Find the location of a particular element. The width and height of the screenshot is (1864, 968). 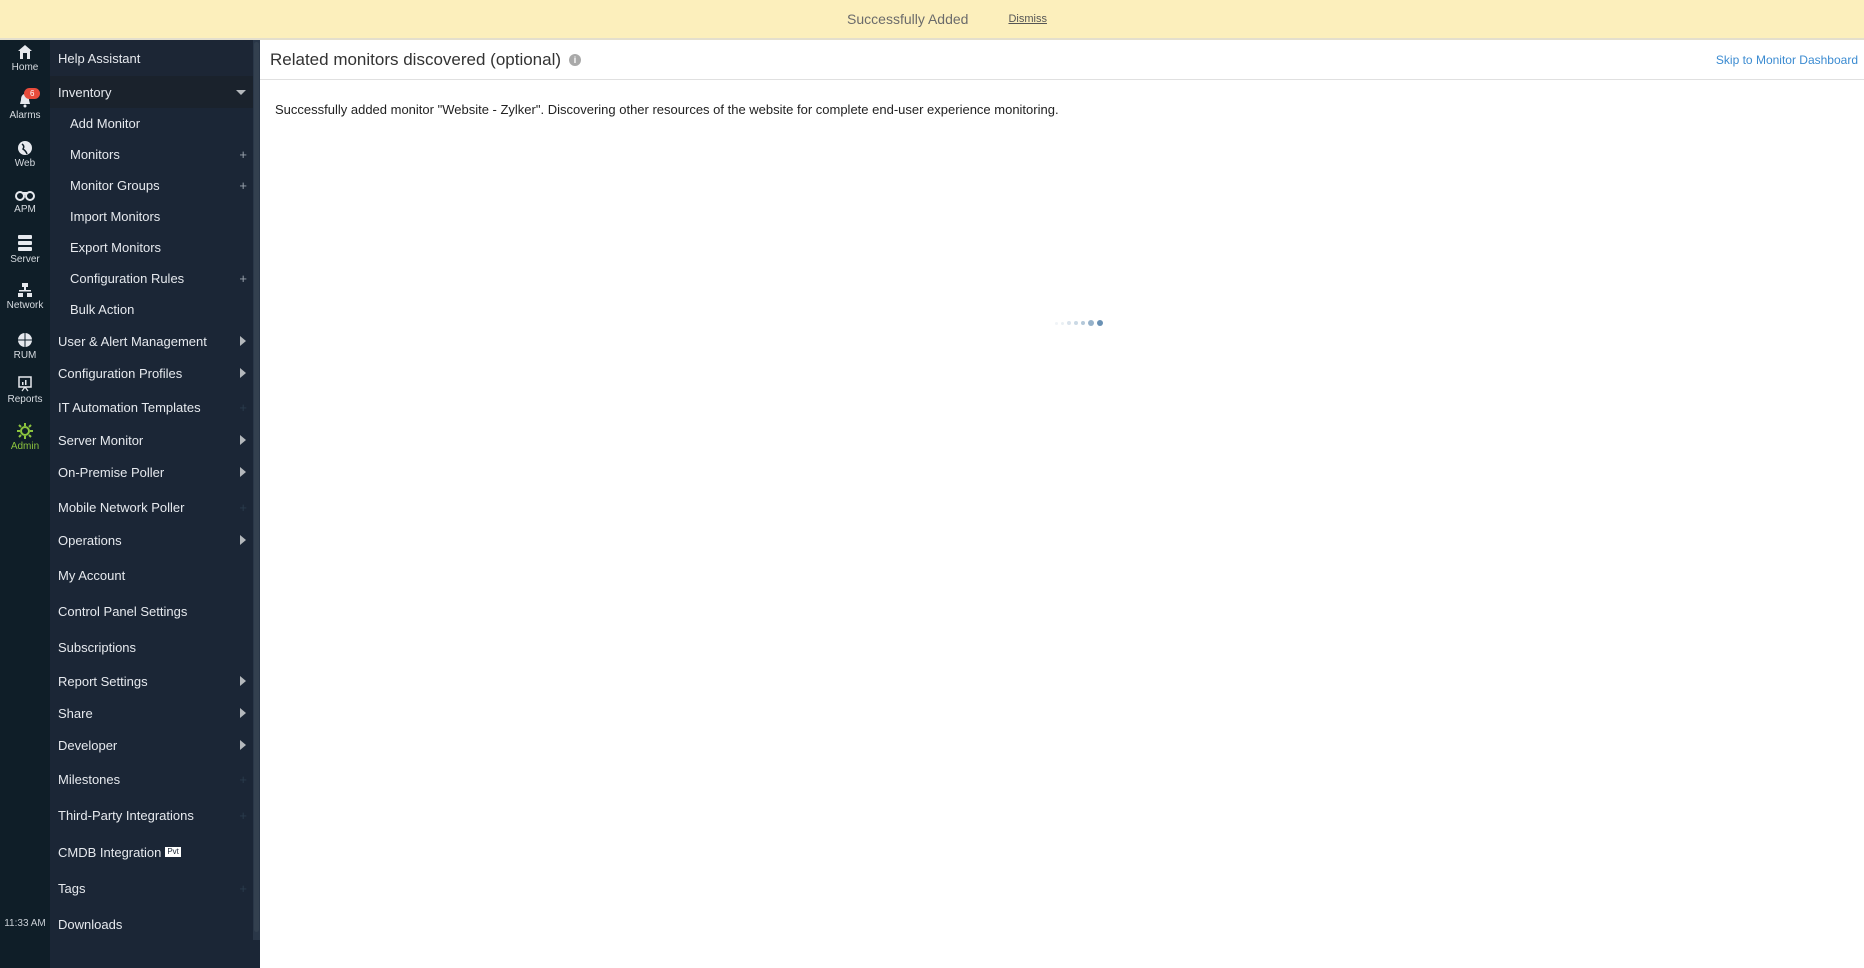

rail-item-rum: RUM is located at coordinates (25, 346).